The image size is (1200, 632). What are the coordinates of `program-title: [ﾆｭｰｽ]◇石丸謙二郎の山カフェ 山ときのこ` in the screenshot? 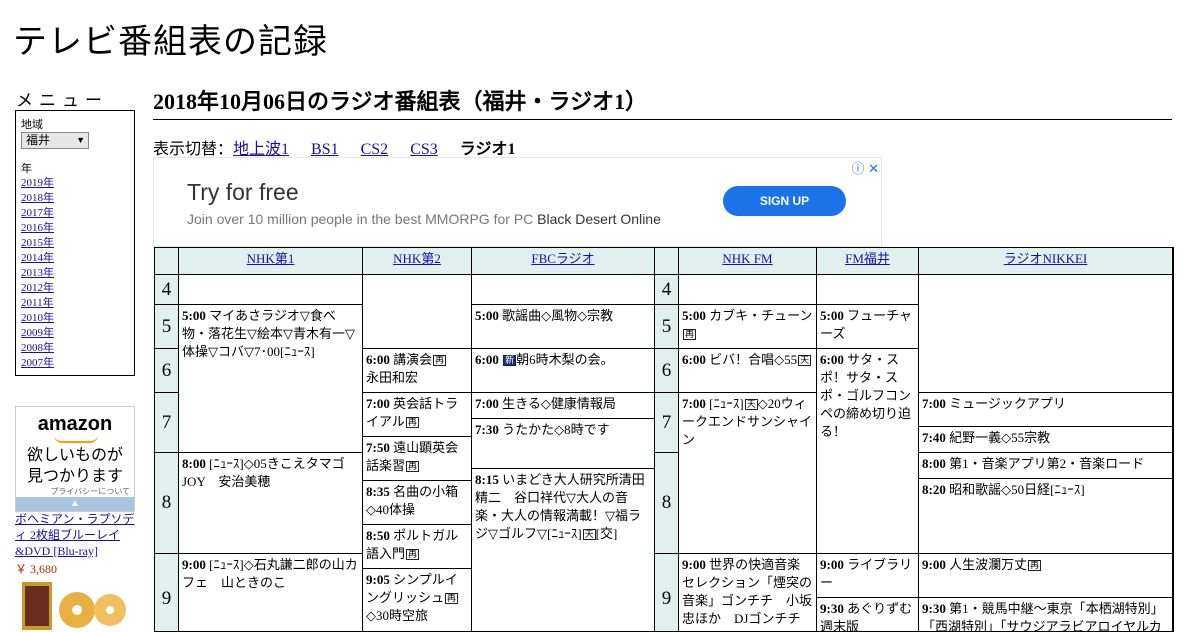 It's located at (270, 573).